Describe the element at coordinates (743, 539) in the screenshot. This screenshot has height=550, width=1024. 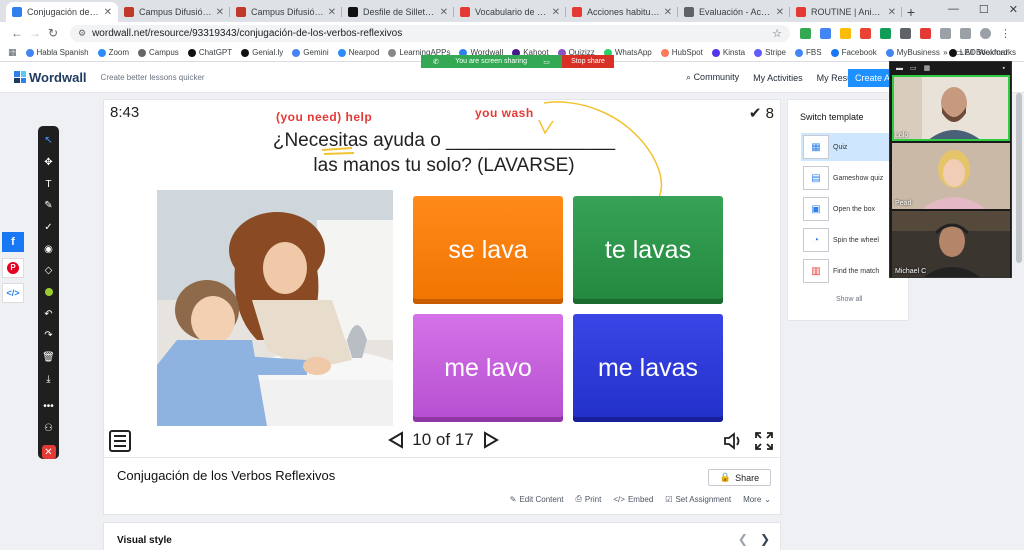
I see `chevron-left-icon: ❮` at that location.